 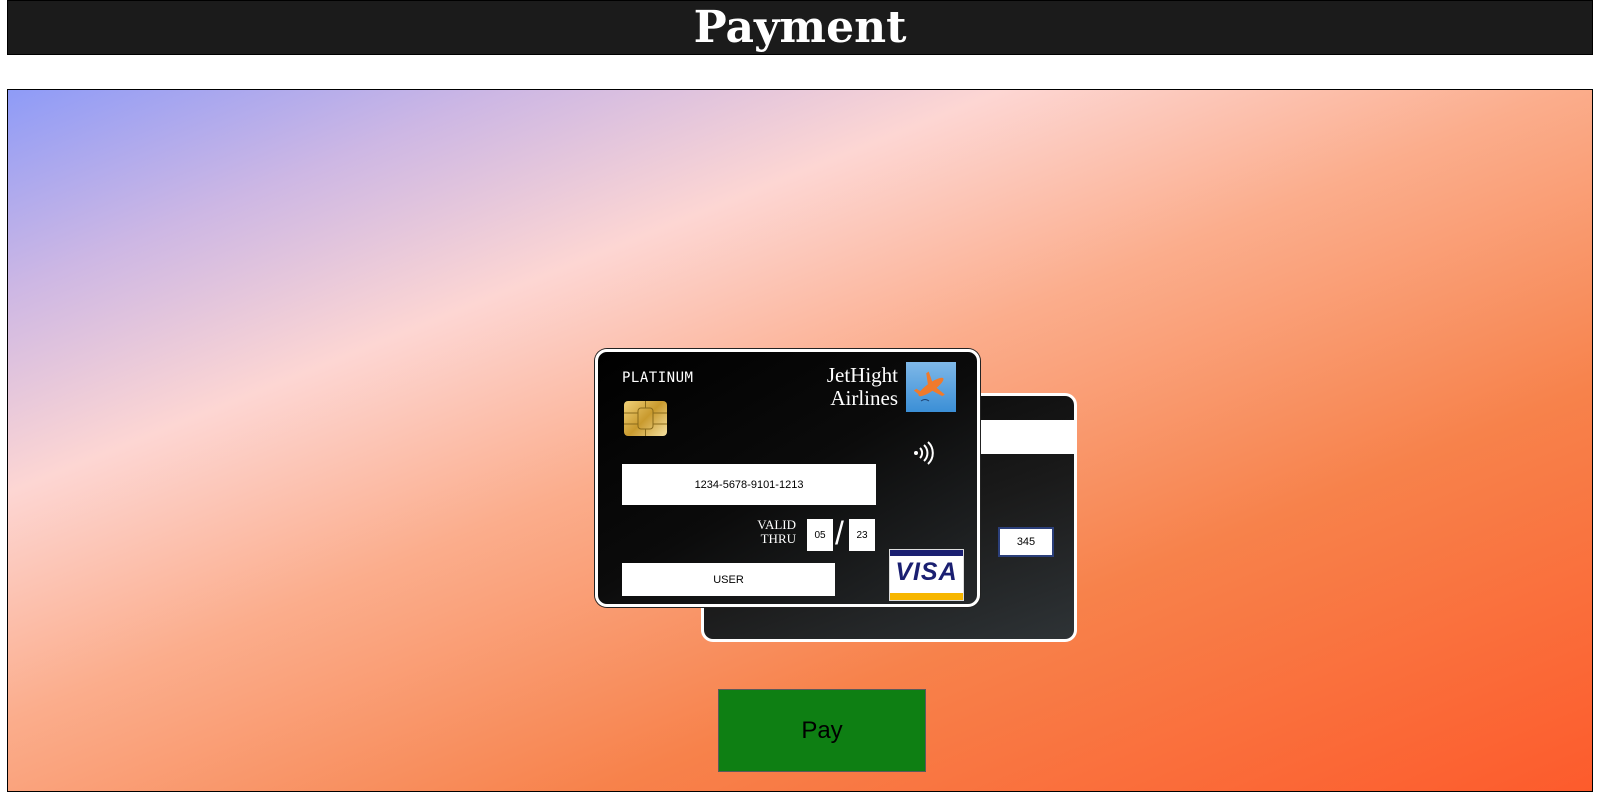 What do you see at coordinates (1026, 542) in the screenshot?
I see `cvv-field: 345` at bounding box center [1026, 542].